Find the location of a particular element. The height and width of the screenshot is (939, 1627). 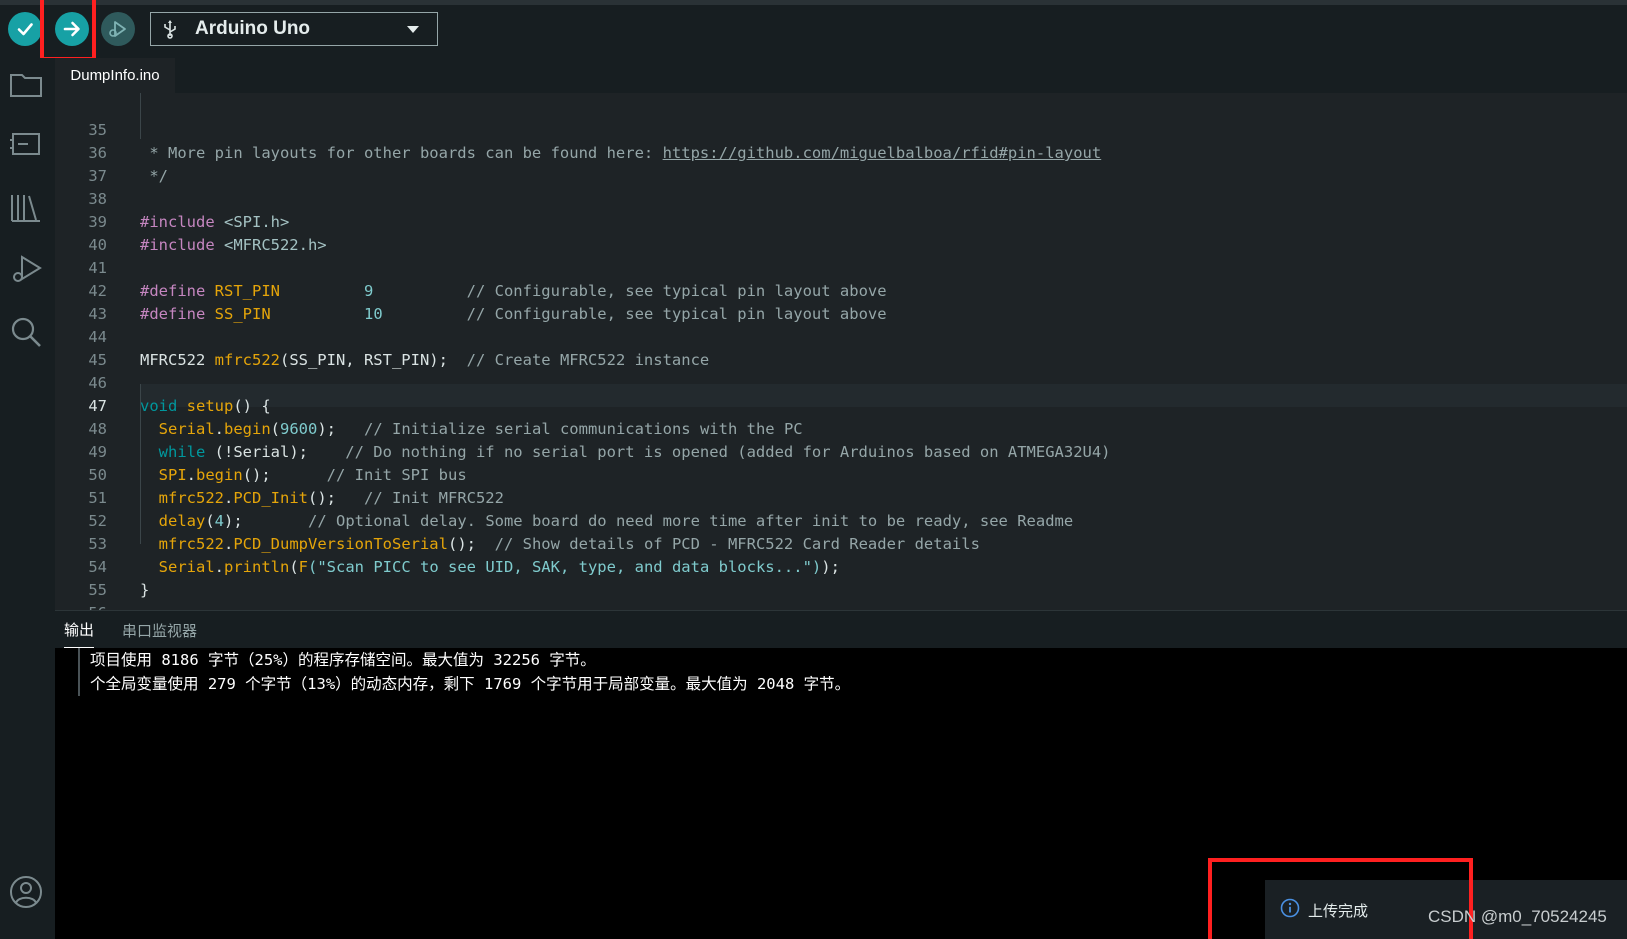

debug-button is located at coordinates (118, 29).